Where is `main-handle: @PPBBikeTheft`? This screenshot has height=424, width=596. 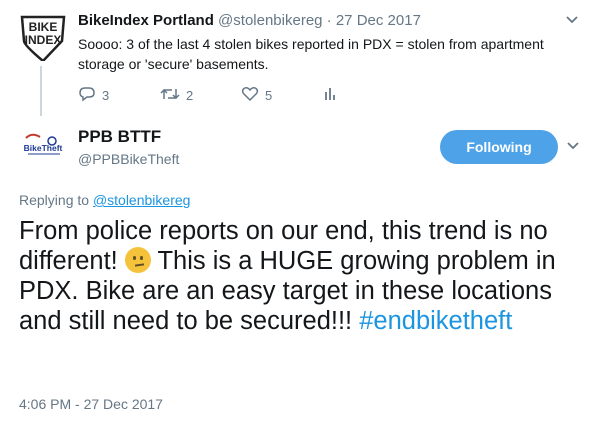 main-handle: @PPBBikeTheft is located at coordinates (128, 159).